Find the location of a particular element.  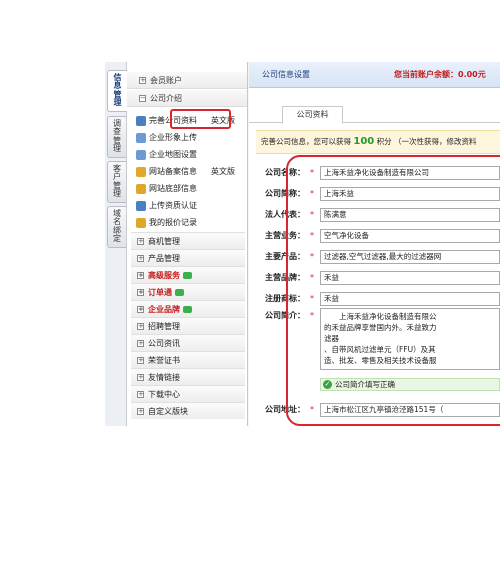

menu-section-item: + 招聘管理 is located at coordinates (188, 325).